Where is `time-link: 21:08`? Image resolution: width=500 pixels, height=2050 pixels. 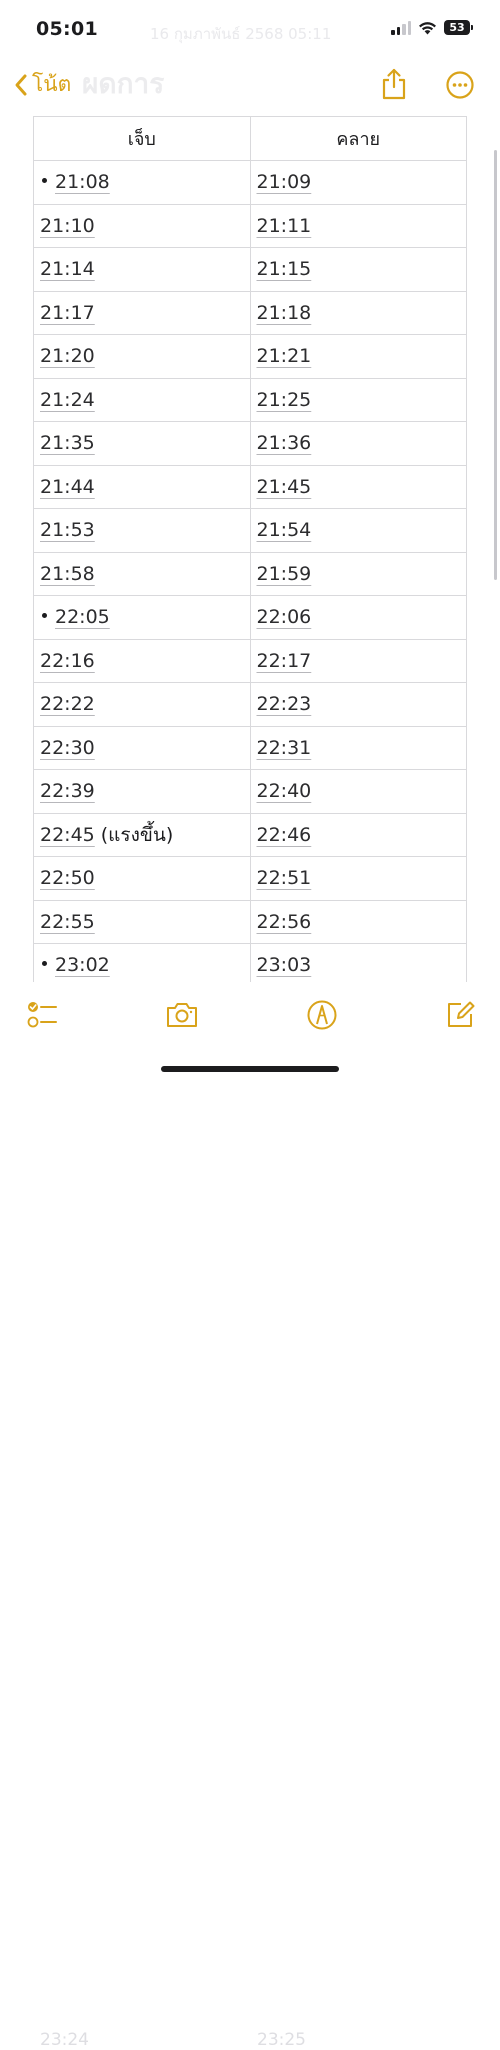 time-link: 21:08 is located at coordinates (82, 182).